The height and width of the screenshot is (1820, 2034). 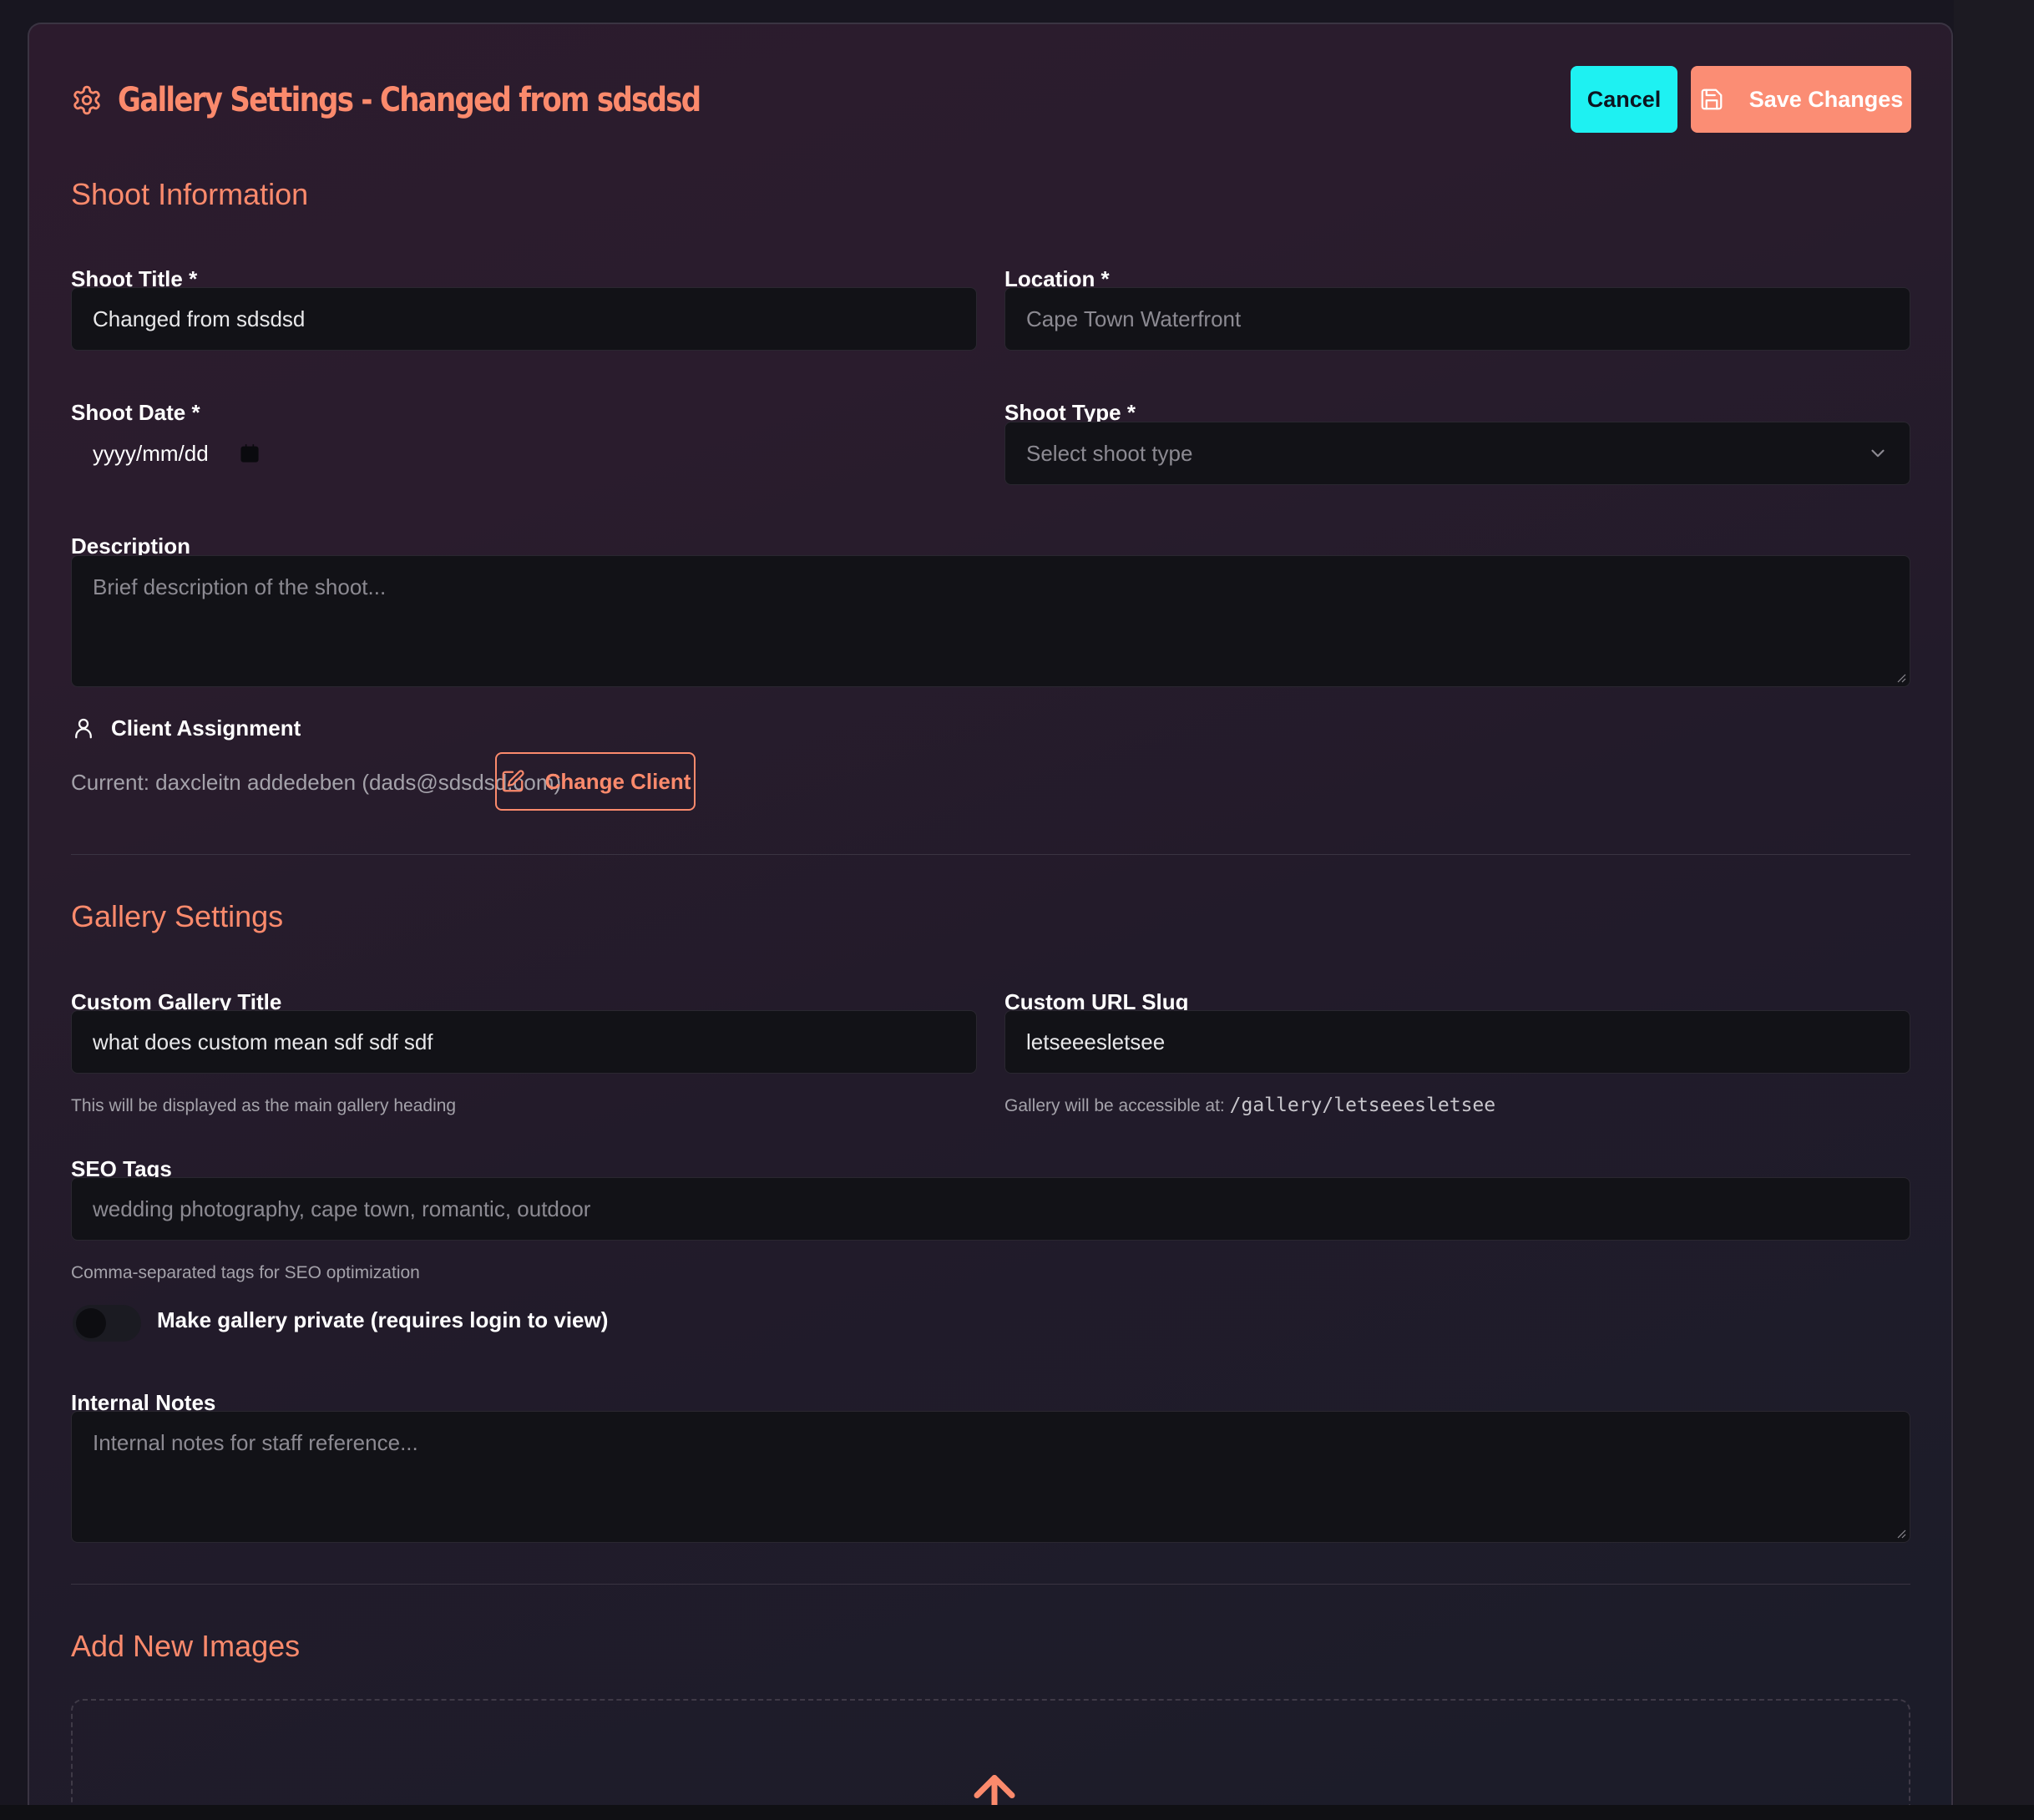 What do you see at coordinates (1826, 99) in the screenshot?
I see `save-changes-label: Save Changes` at bounding box center [1826, 99].